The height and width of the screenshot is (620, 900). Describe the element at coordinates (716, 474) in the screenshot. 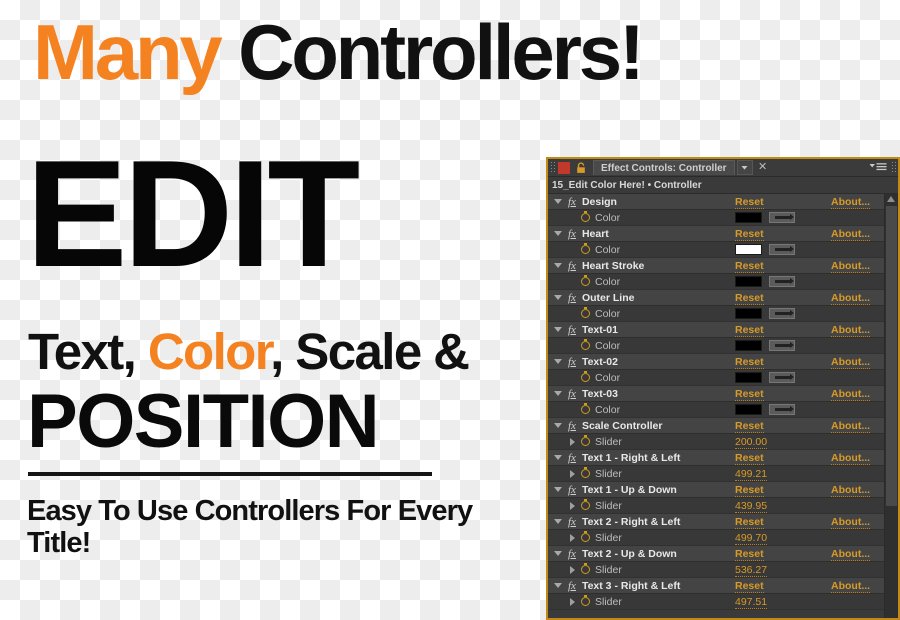

I see `property-row: Slider 499.21` at that location.